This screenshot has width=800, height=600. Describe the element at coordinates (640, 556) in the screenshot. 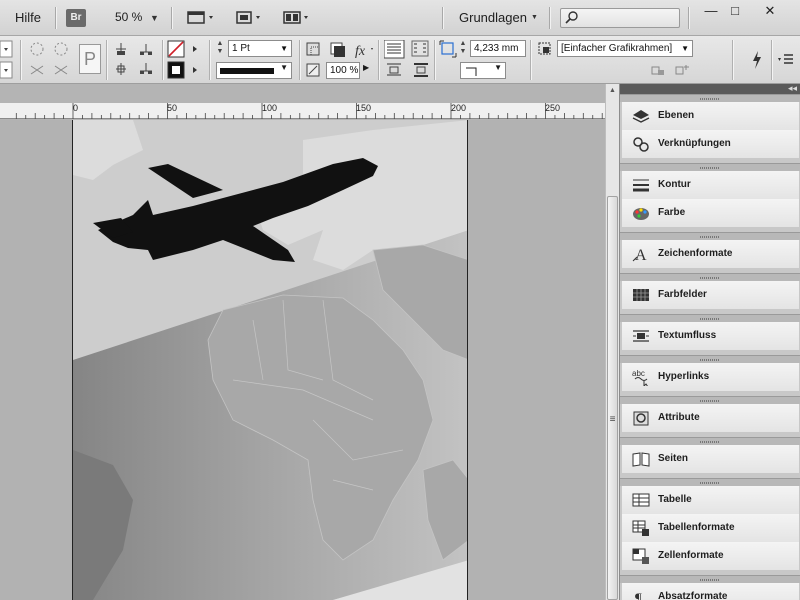

I see `cell-styles-icon` at that location.